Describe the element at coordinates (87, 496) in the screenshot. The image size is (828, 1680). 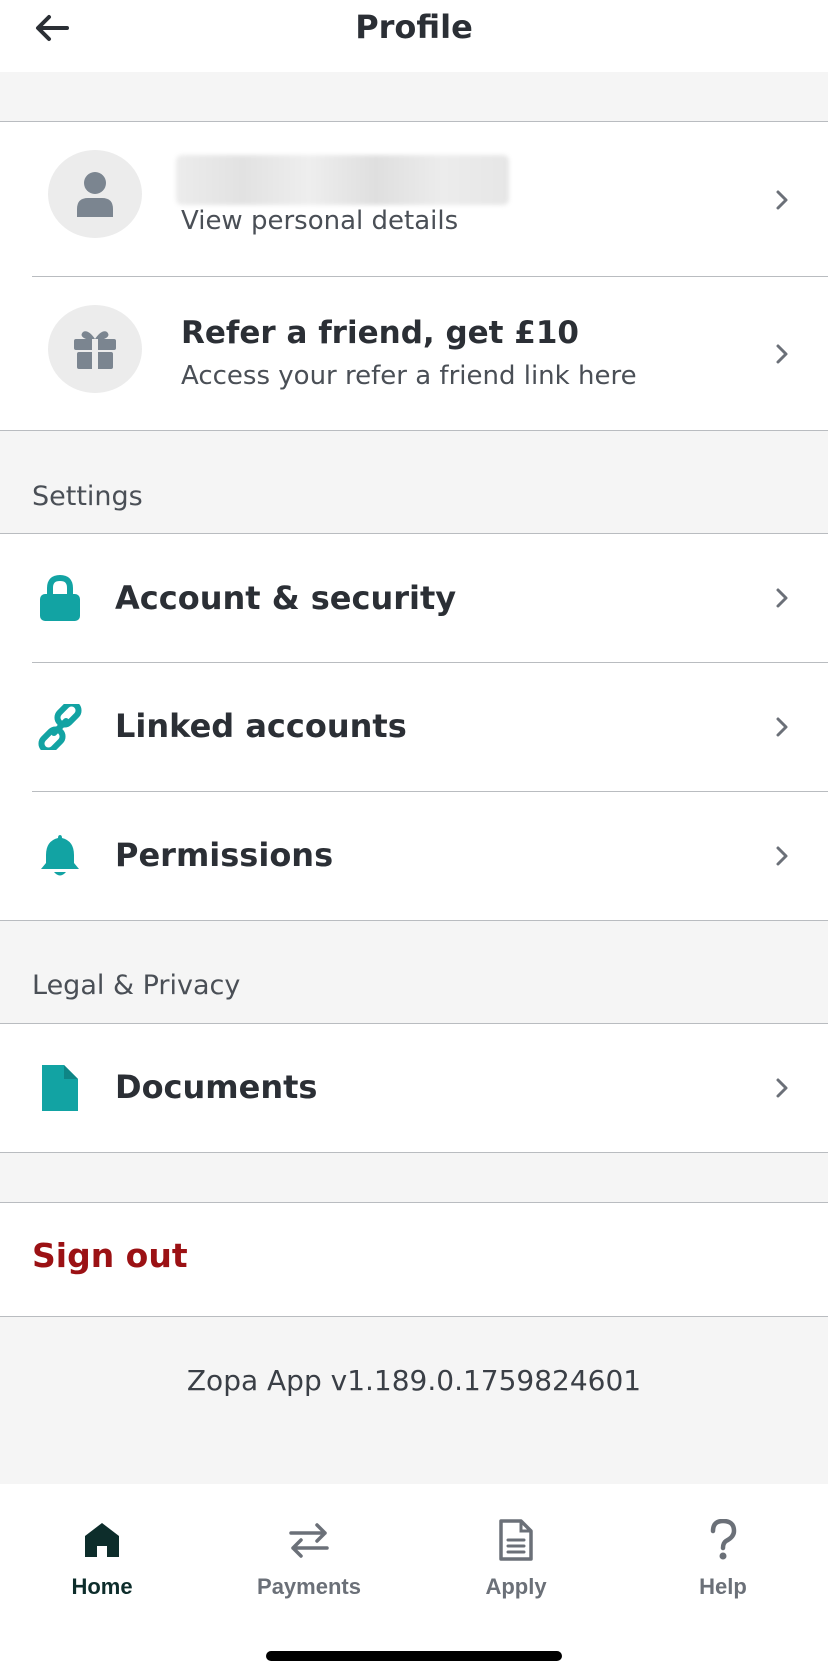
I see `settings-section-label: Settings` at that location.